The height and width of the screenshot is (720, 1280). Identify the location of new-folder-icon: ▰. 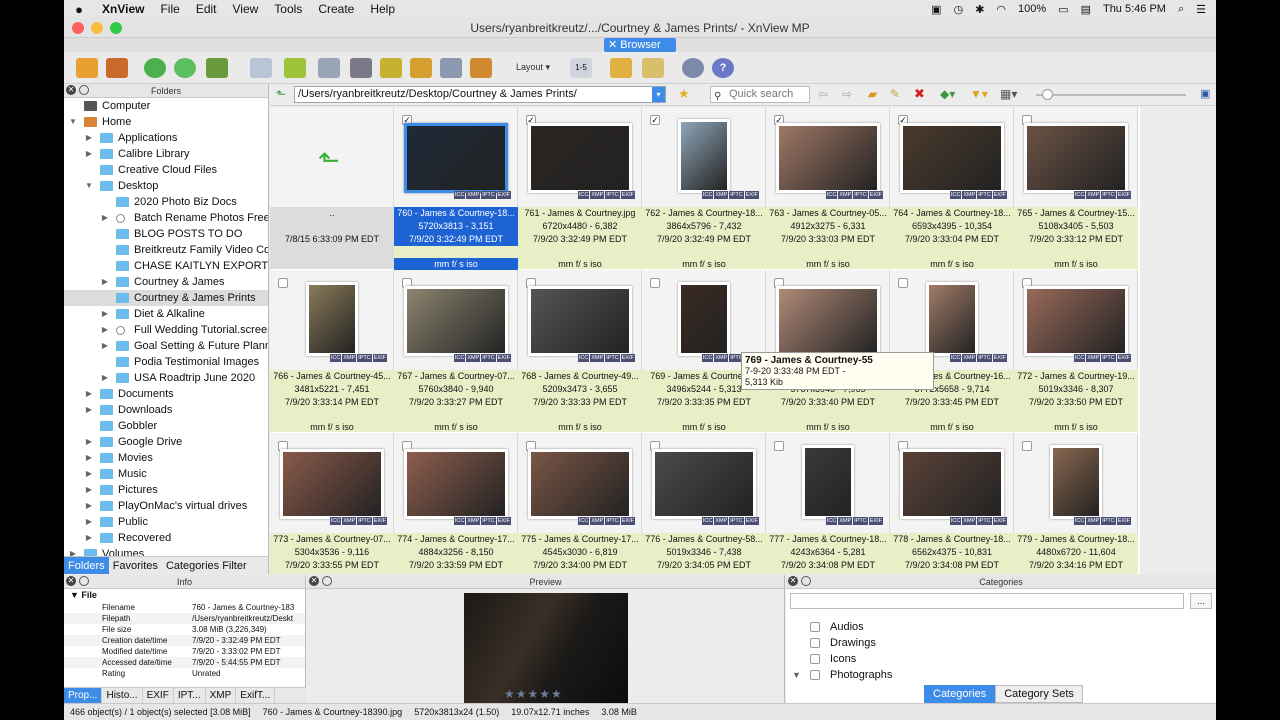
(872, 94).